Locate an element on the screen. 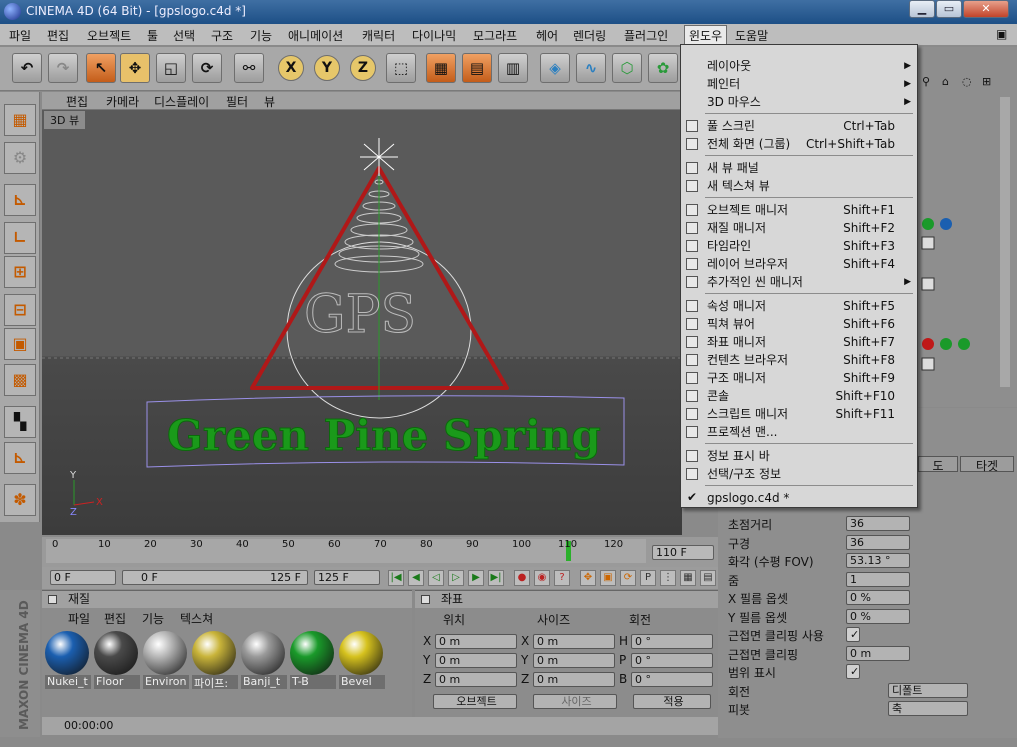  record-keys-icon: ● is located at coordinates (522, 578).